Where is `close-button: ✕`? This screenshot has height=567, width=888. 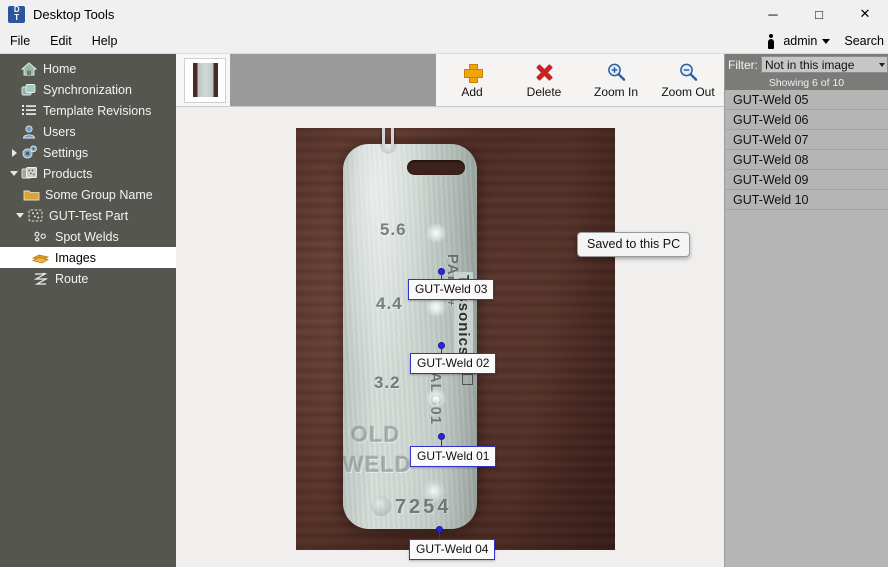 close-button: ✕ is located at coordinates (865, 14).